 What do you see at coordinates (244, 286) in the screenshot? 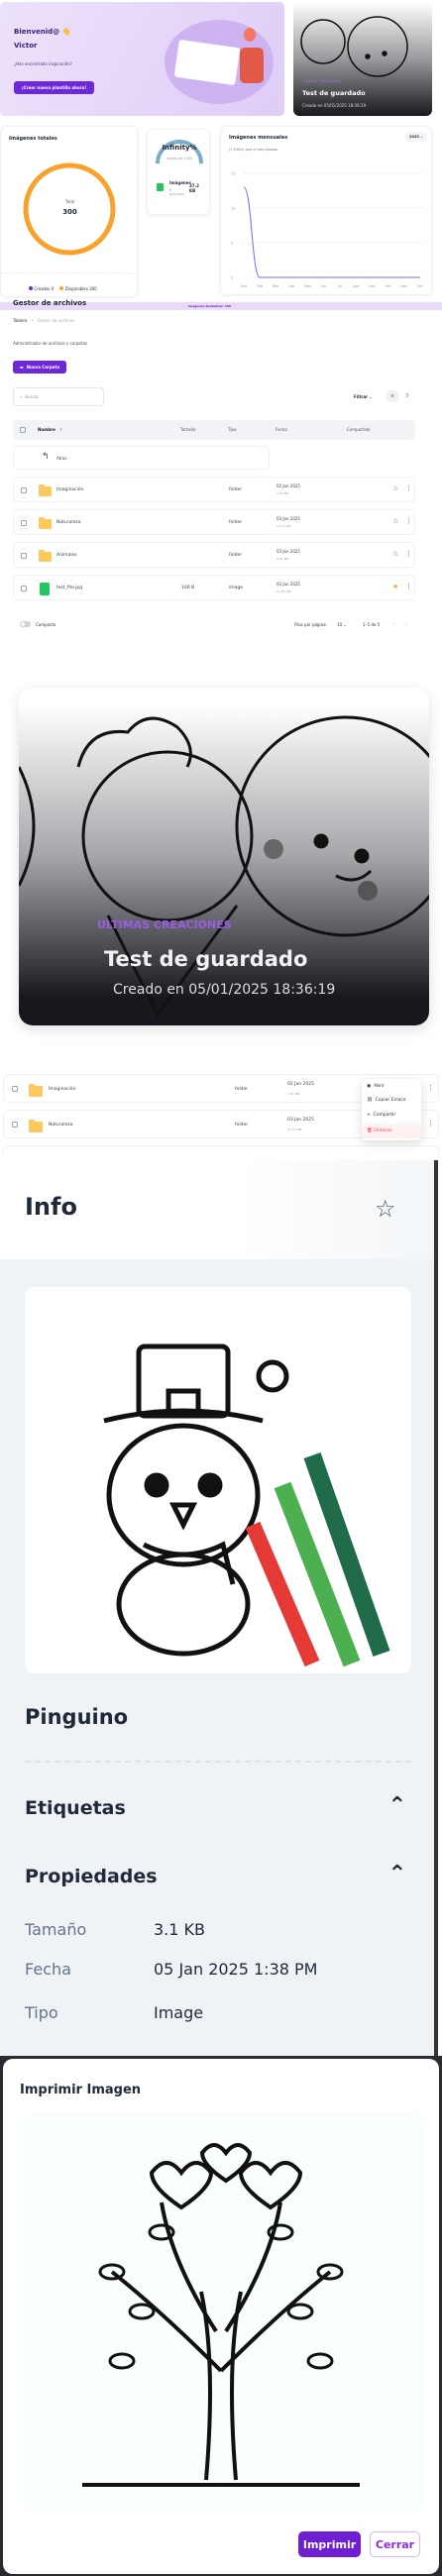
I see `x-tick-label: Ene` at bounding box center [244, 286].